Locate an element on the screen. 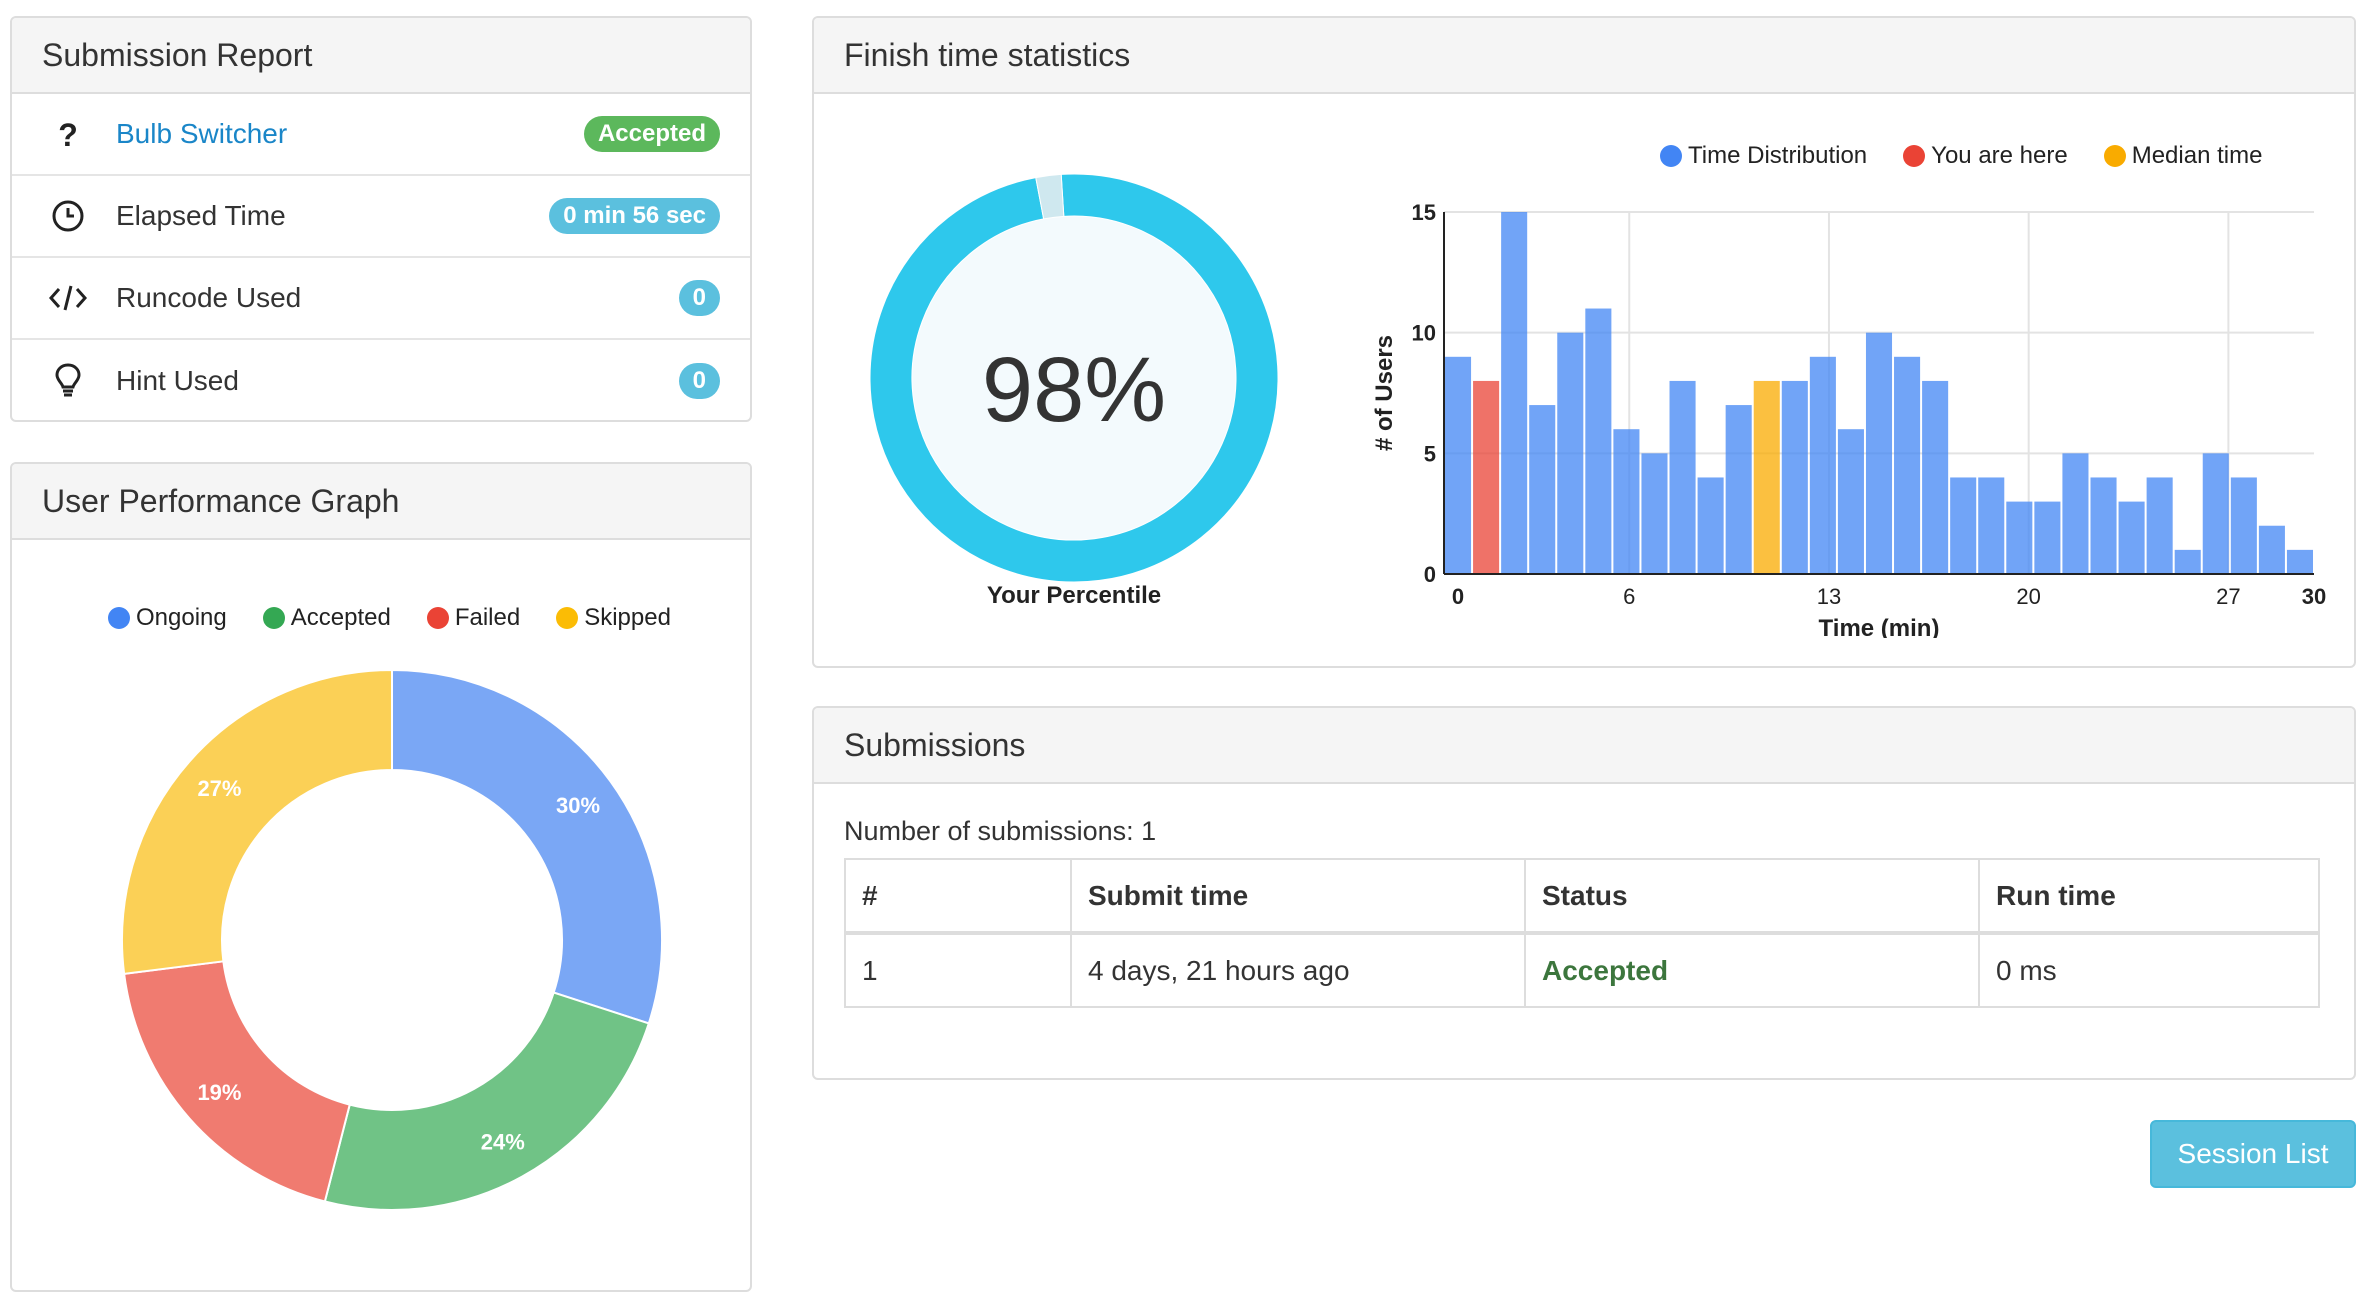 This screenshot has width=2376, height=1292. legend-label: Ongoing is located at coordinates (181, 617).